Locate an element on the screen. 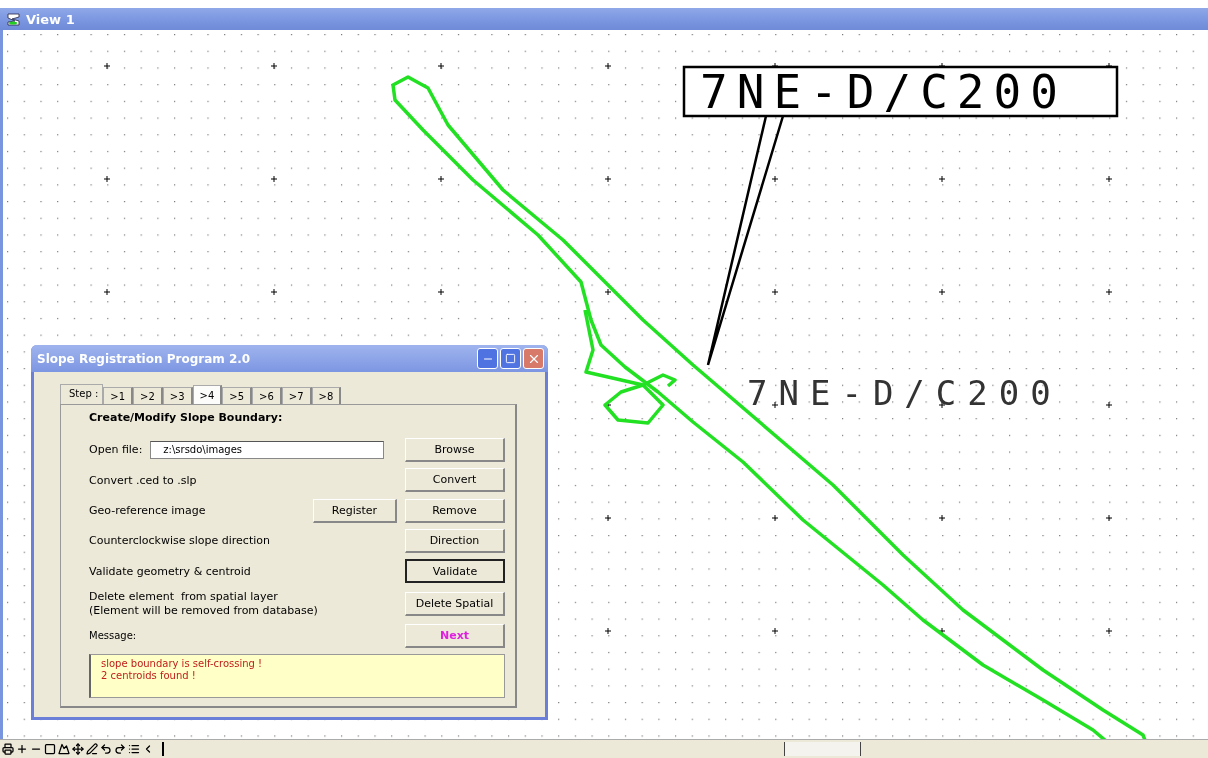 This screenshot has height=758, width=1208. action-button: Convert is located at coordinates (455, 480).